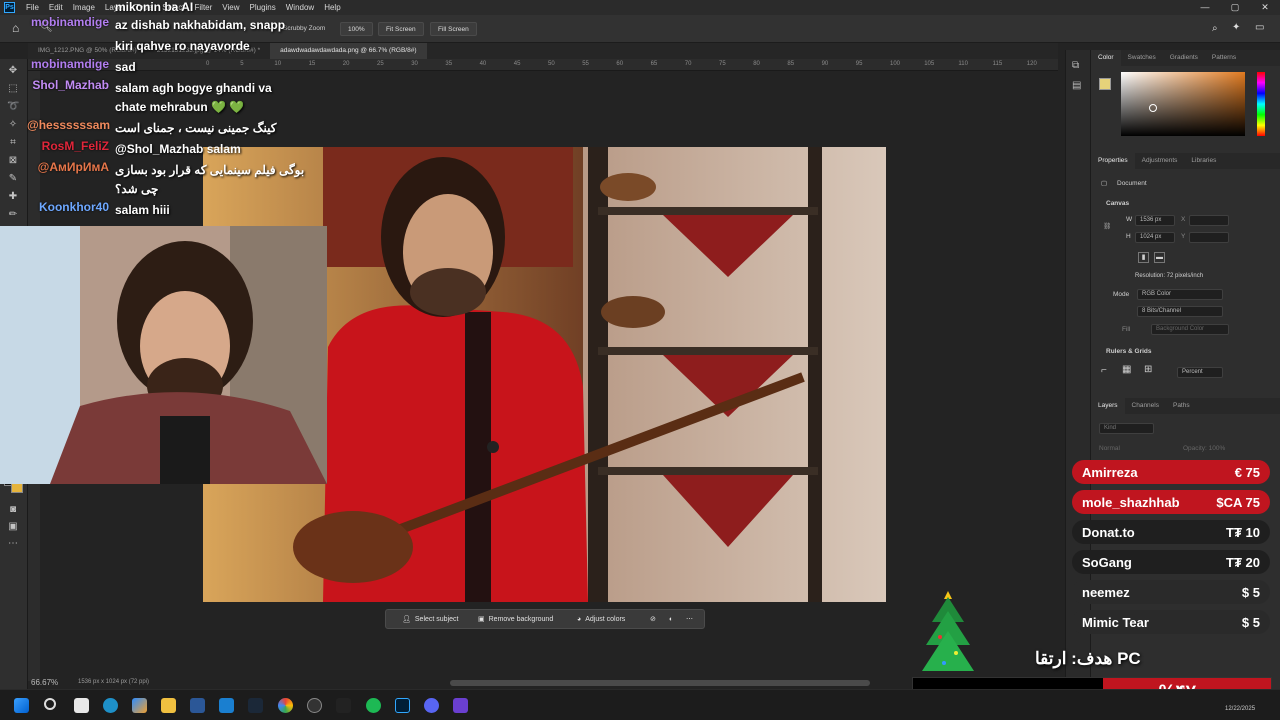 This screenshot has width=1280, height=720. I want to click on file-explorer-icon, so click(168, 705).